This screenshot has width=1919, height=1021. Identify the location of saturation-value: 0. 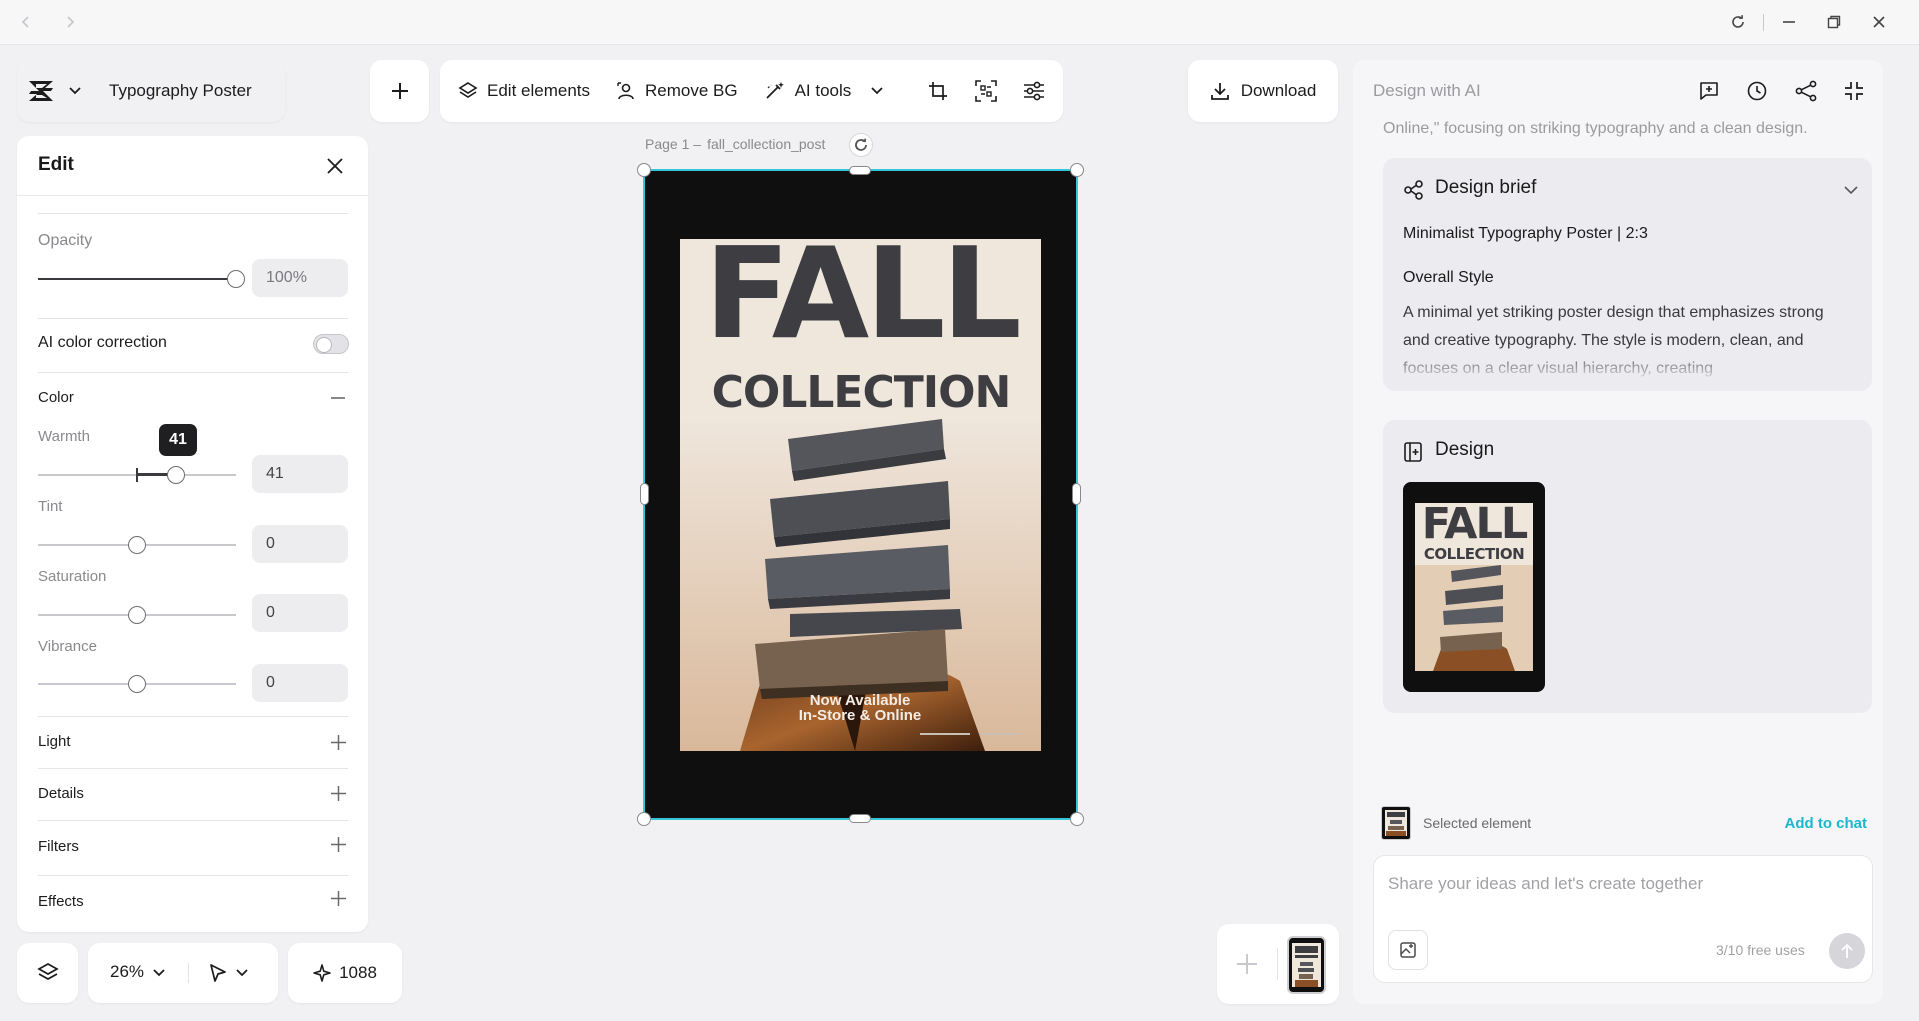
(300, 613).